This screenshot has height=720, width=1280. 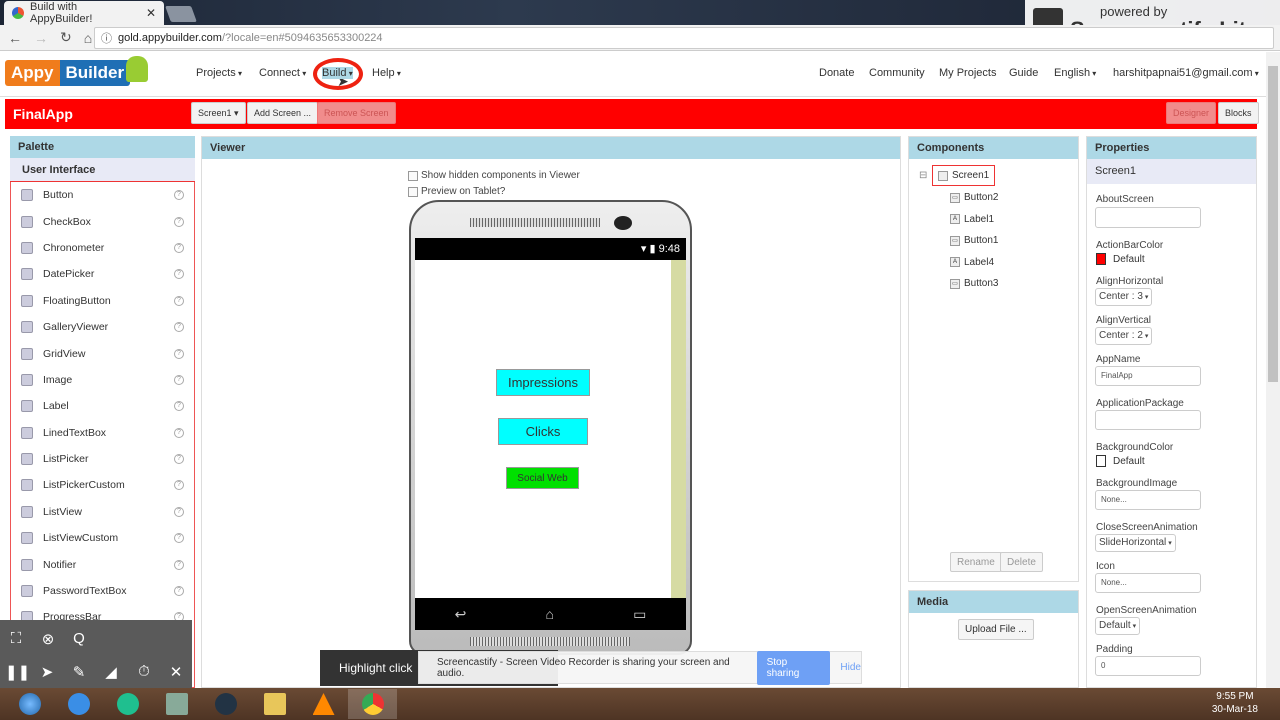 I want to click on link-my-projects: My Projects, so click(x=967, y=73).